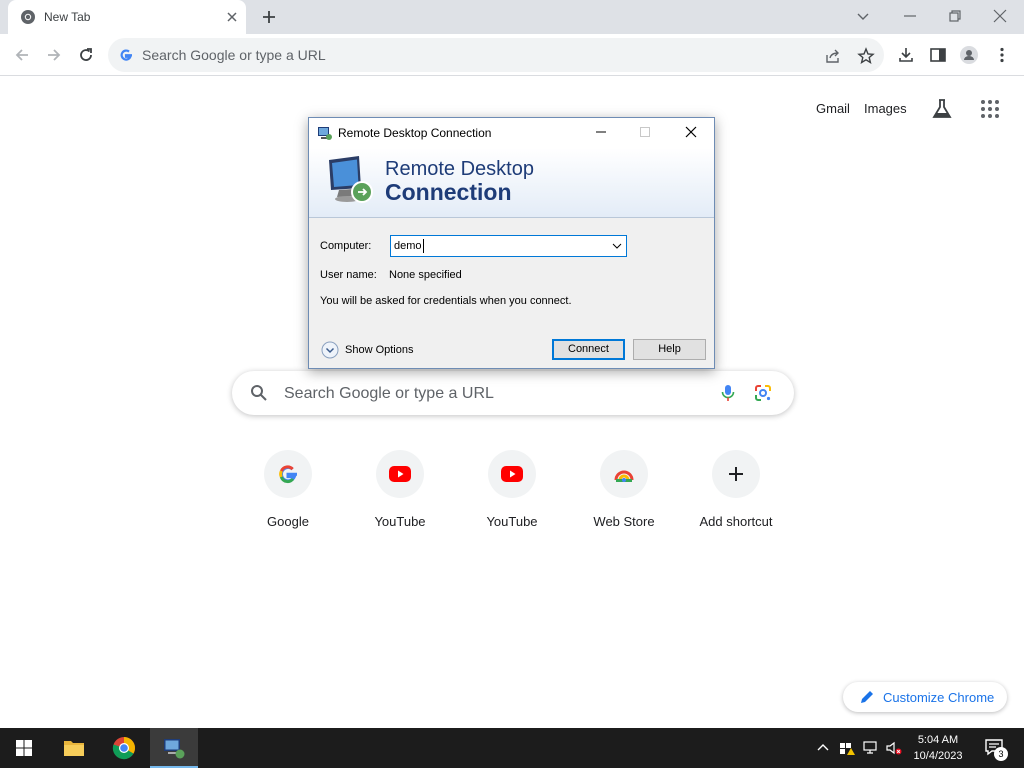 The width and height of the screenshot is (1024, 768). Describe the element at coordinates (863, 16) in the screenshot. I see `tab-search-icon` at that location.